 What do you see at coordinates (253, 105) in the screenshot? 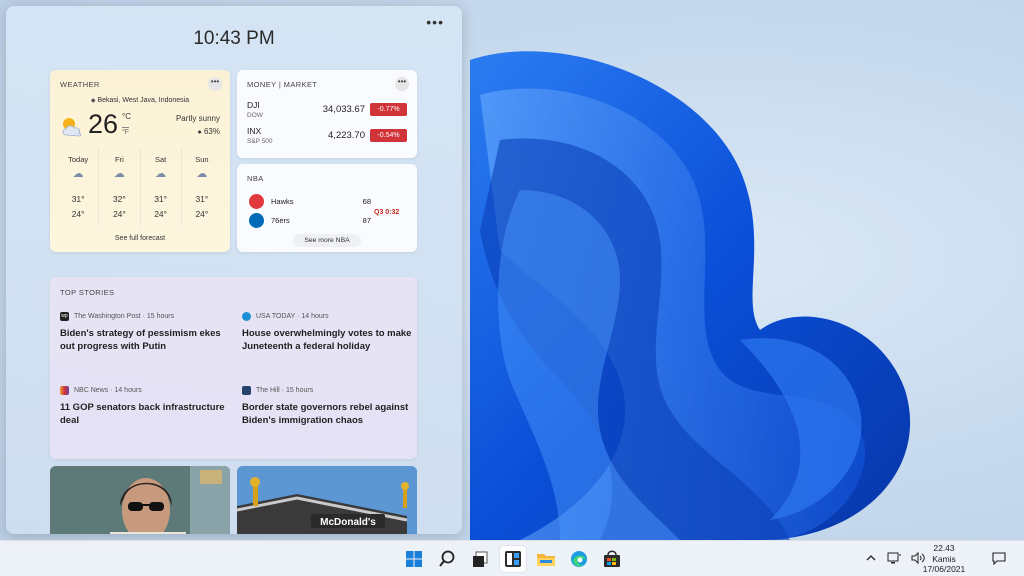
I see `stock-symbol: DJI` at bounding box center [253, 105].